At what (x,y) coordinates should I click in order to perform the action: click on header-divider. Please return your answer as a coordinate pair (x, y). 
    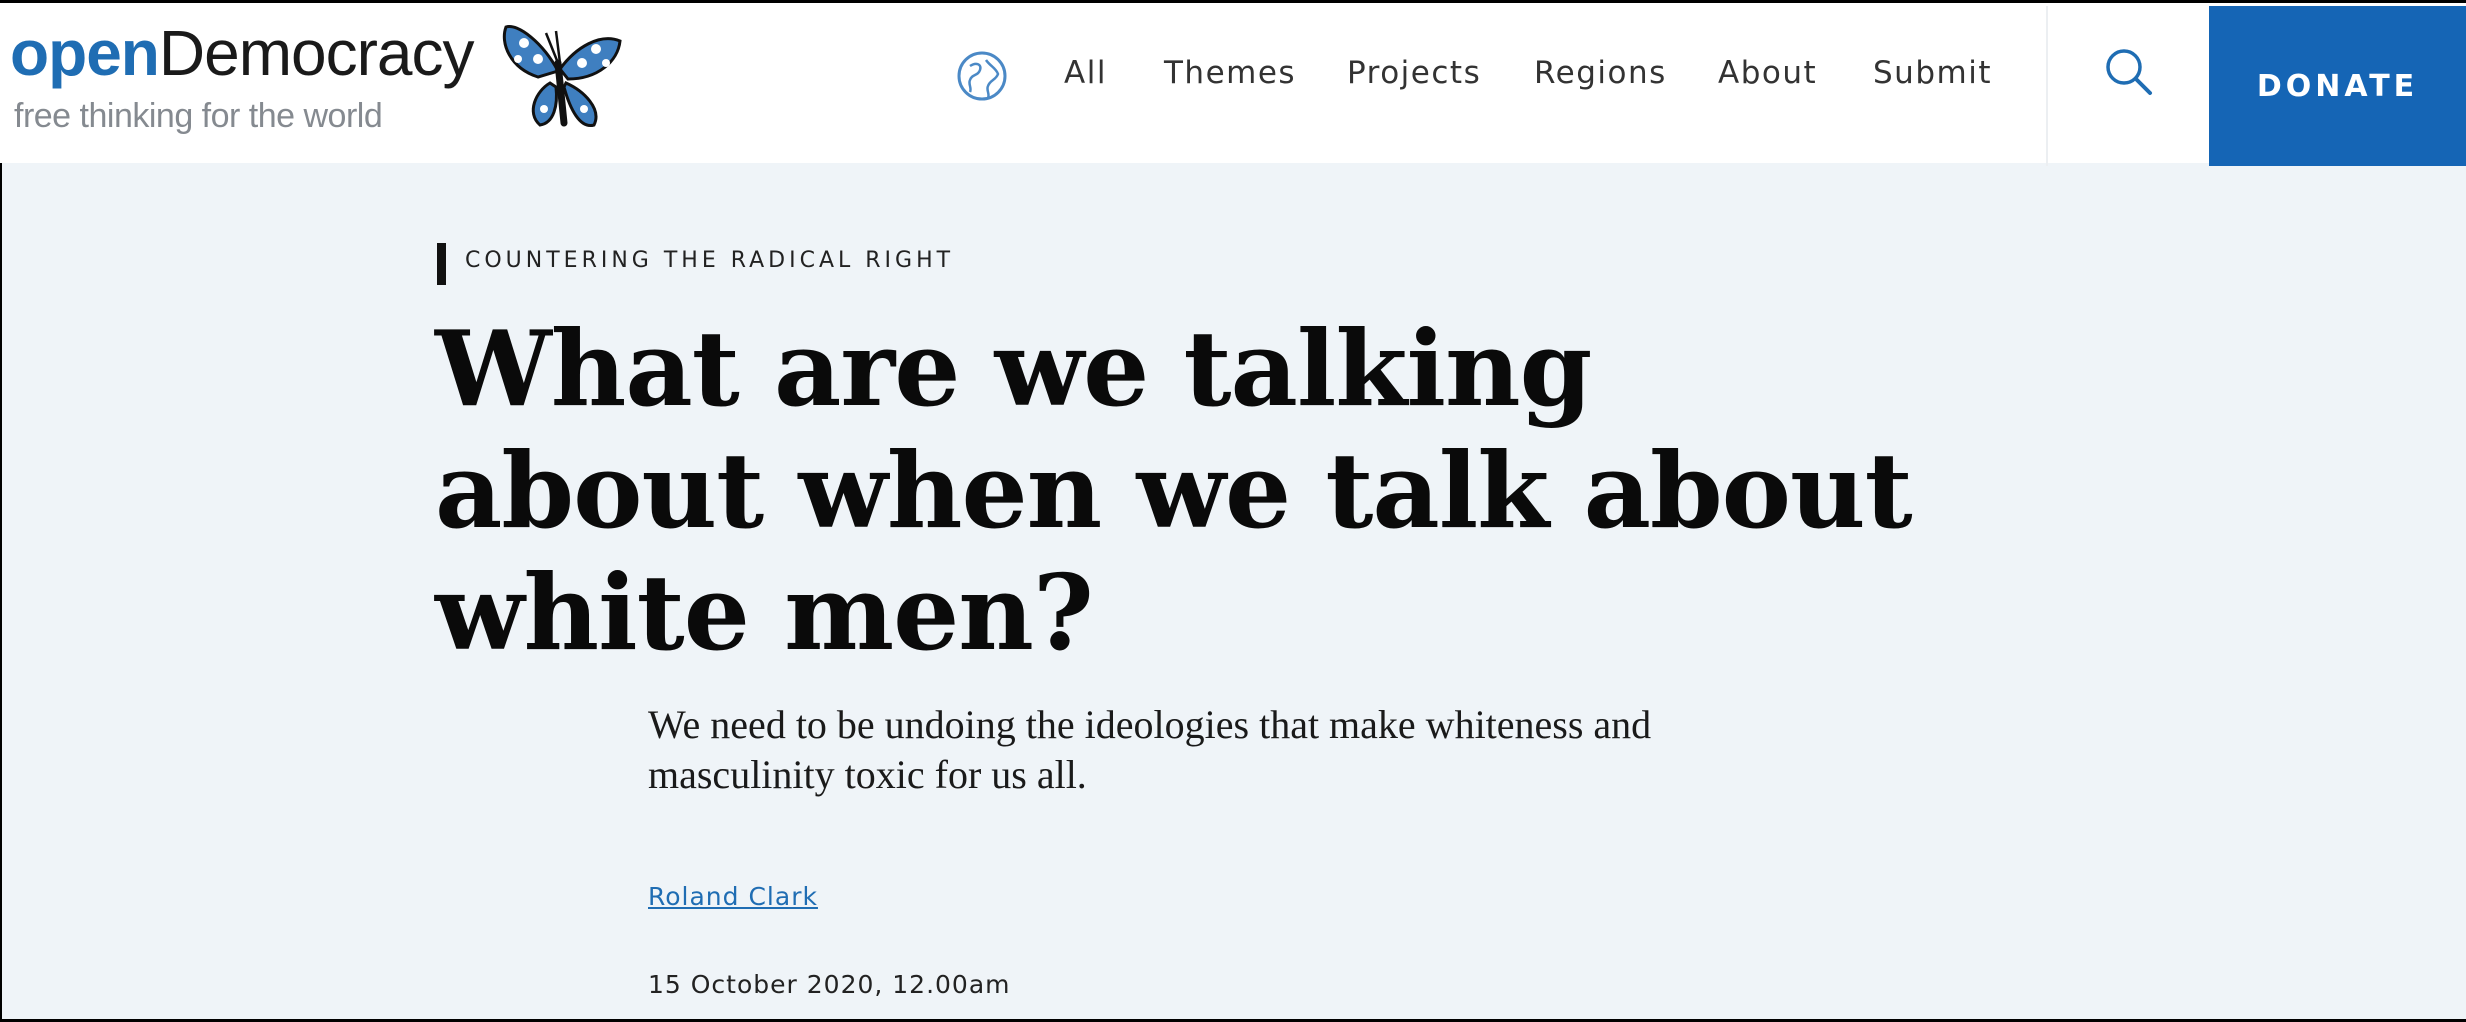
    Looking at the image, I should click on (2047, 86).